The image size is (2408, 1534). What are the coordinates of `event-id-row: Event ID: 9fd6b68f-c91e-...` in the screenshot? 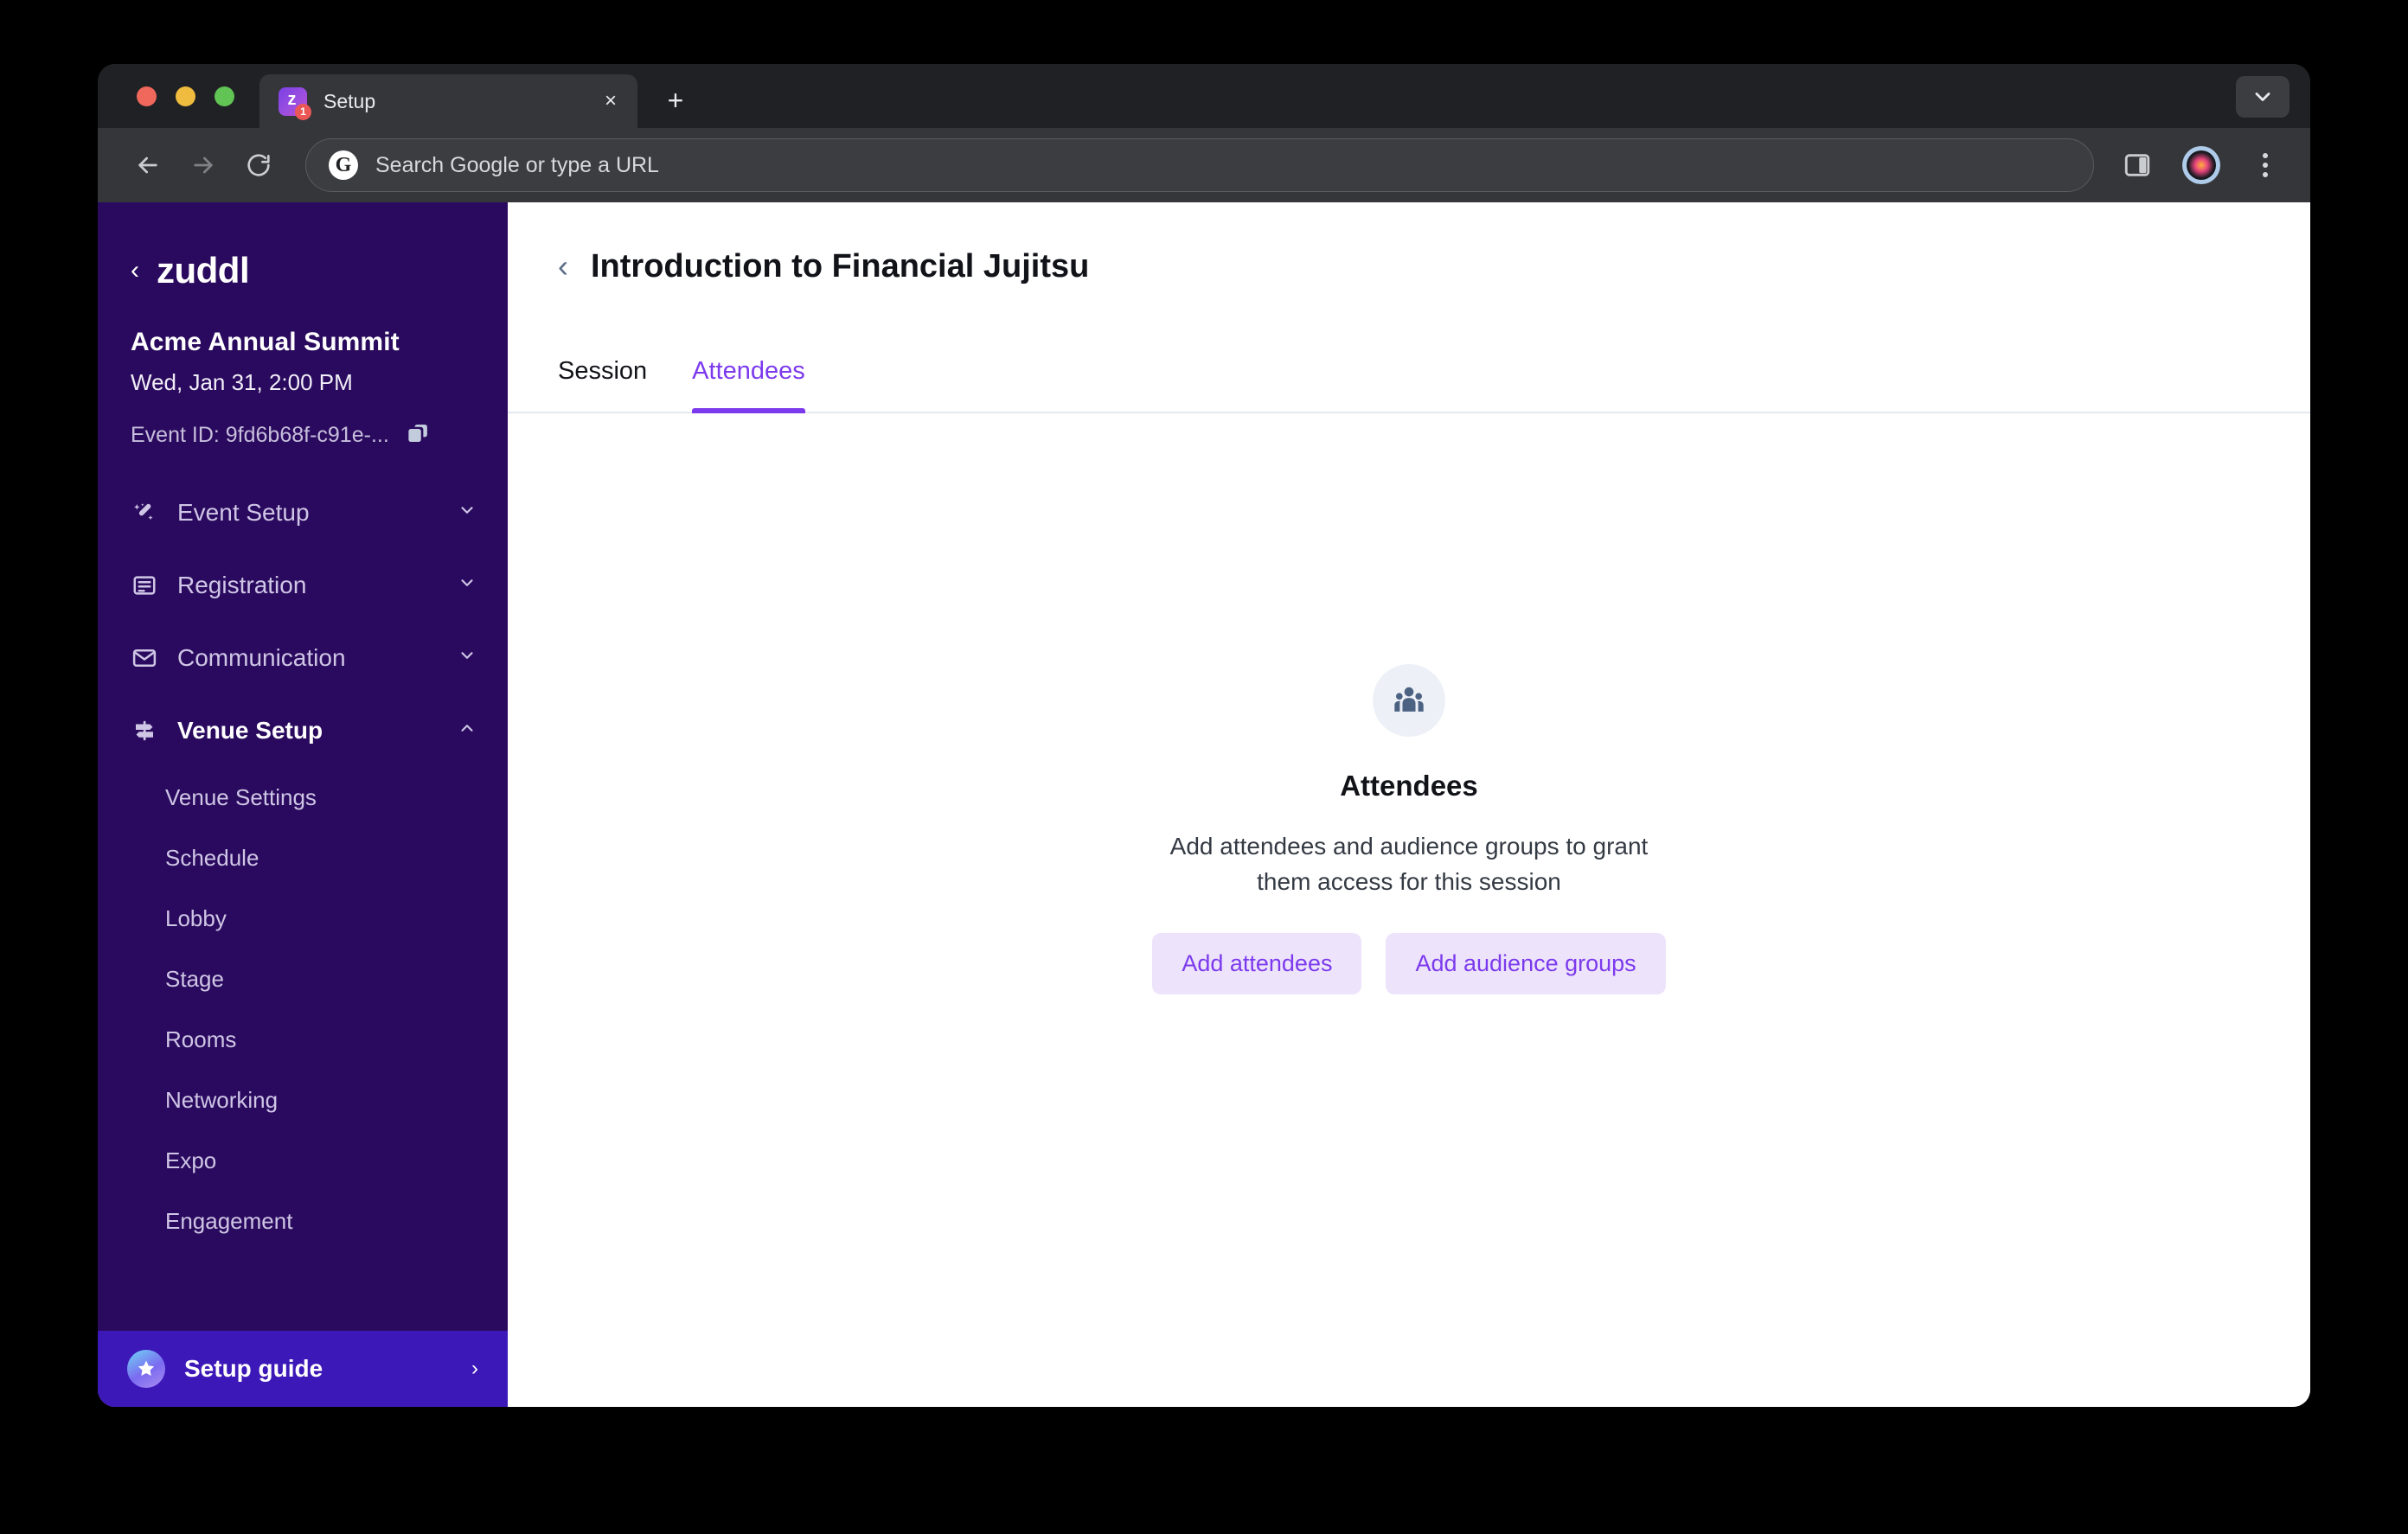 It's located at (304, 435).